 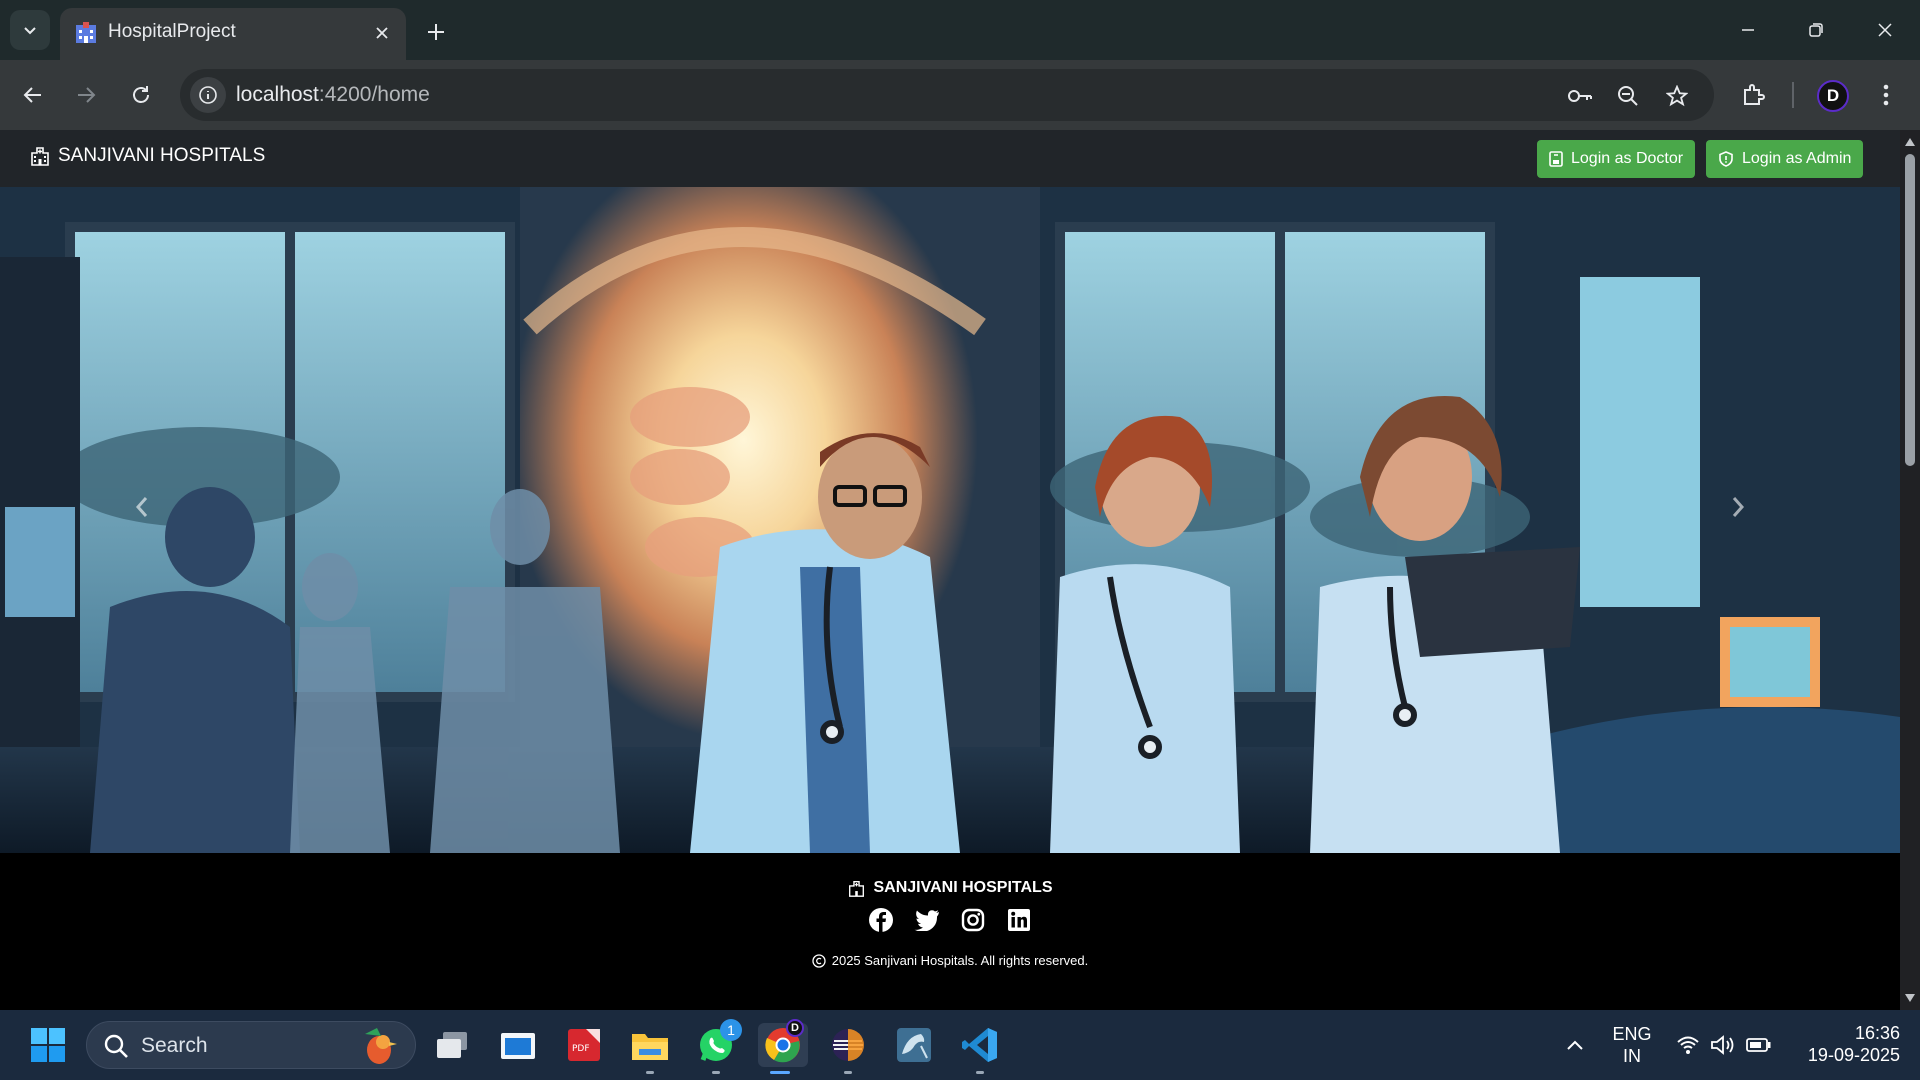 I want to click on mysql-workbench-button, so click(x=914, y=1045).